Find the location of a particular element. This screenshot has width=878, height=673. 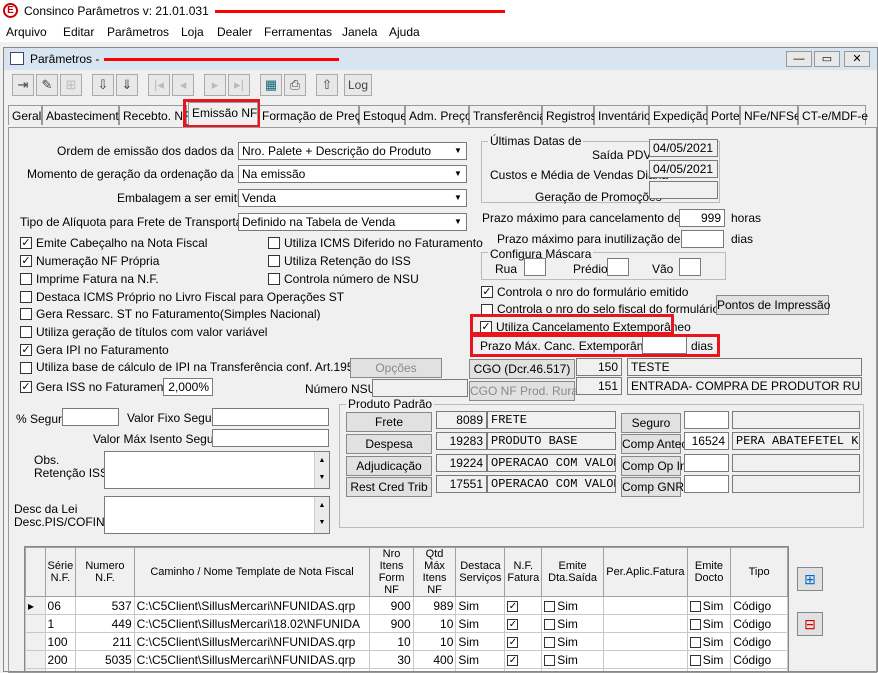

menu-loja: Loja is located at coordinates (192, 32).